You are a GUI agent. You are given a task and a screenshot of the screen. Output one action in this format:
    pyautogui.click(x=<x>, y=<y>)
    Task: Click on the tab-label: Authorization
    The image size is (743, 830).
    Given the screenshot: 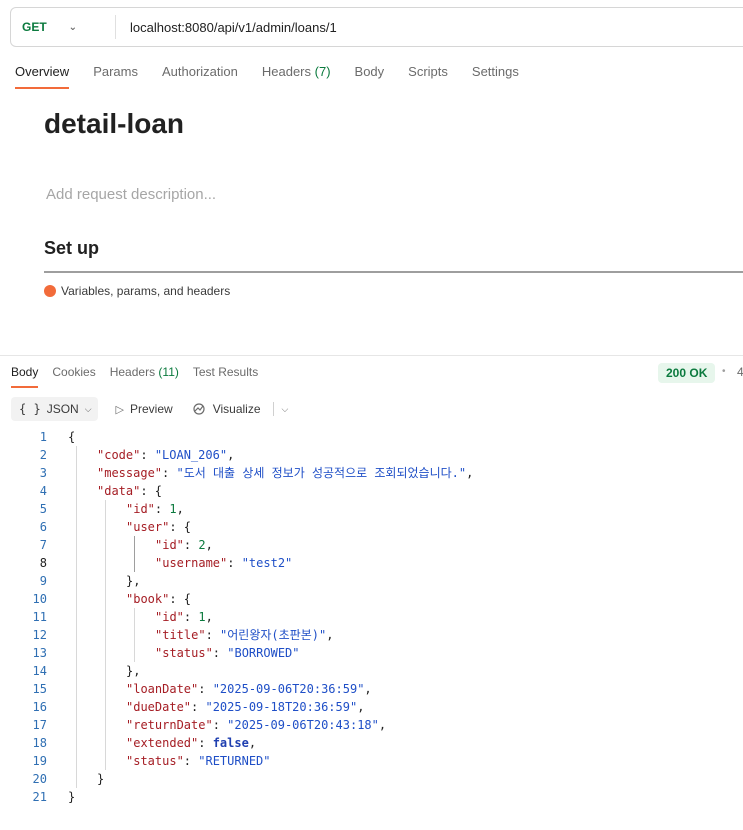 What is the action you would take?
    pyautogui.click(x=199, y=71)
    